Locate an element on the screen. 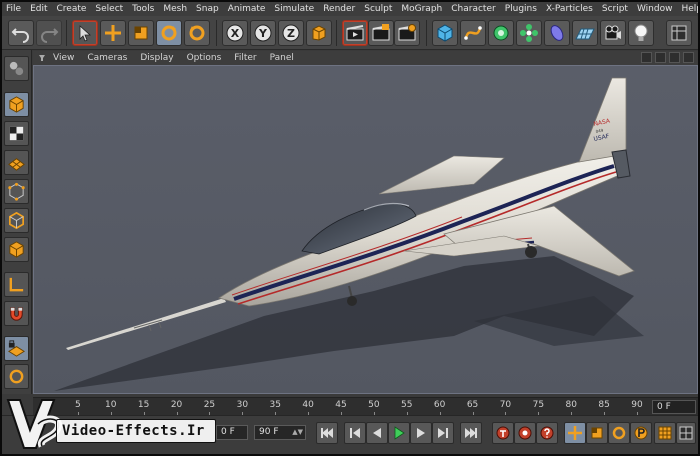  viewport-zoom-button is located at coordinates (660, 57).